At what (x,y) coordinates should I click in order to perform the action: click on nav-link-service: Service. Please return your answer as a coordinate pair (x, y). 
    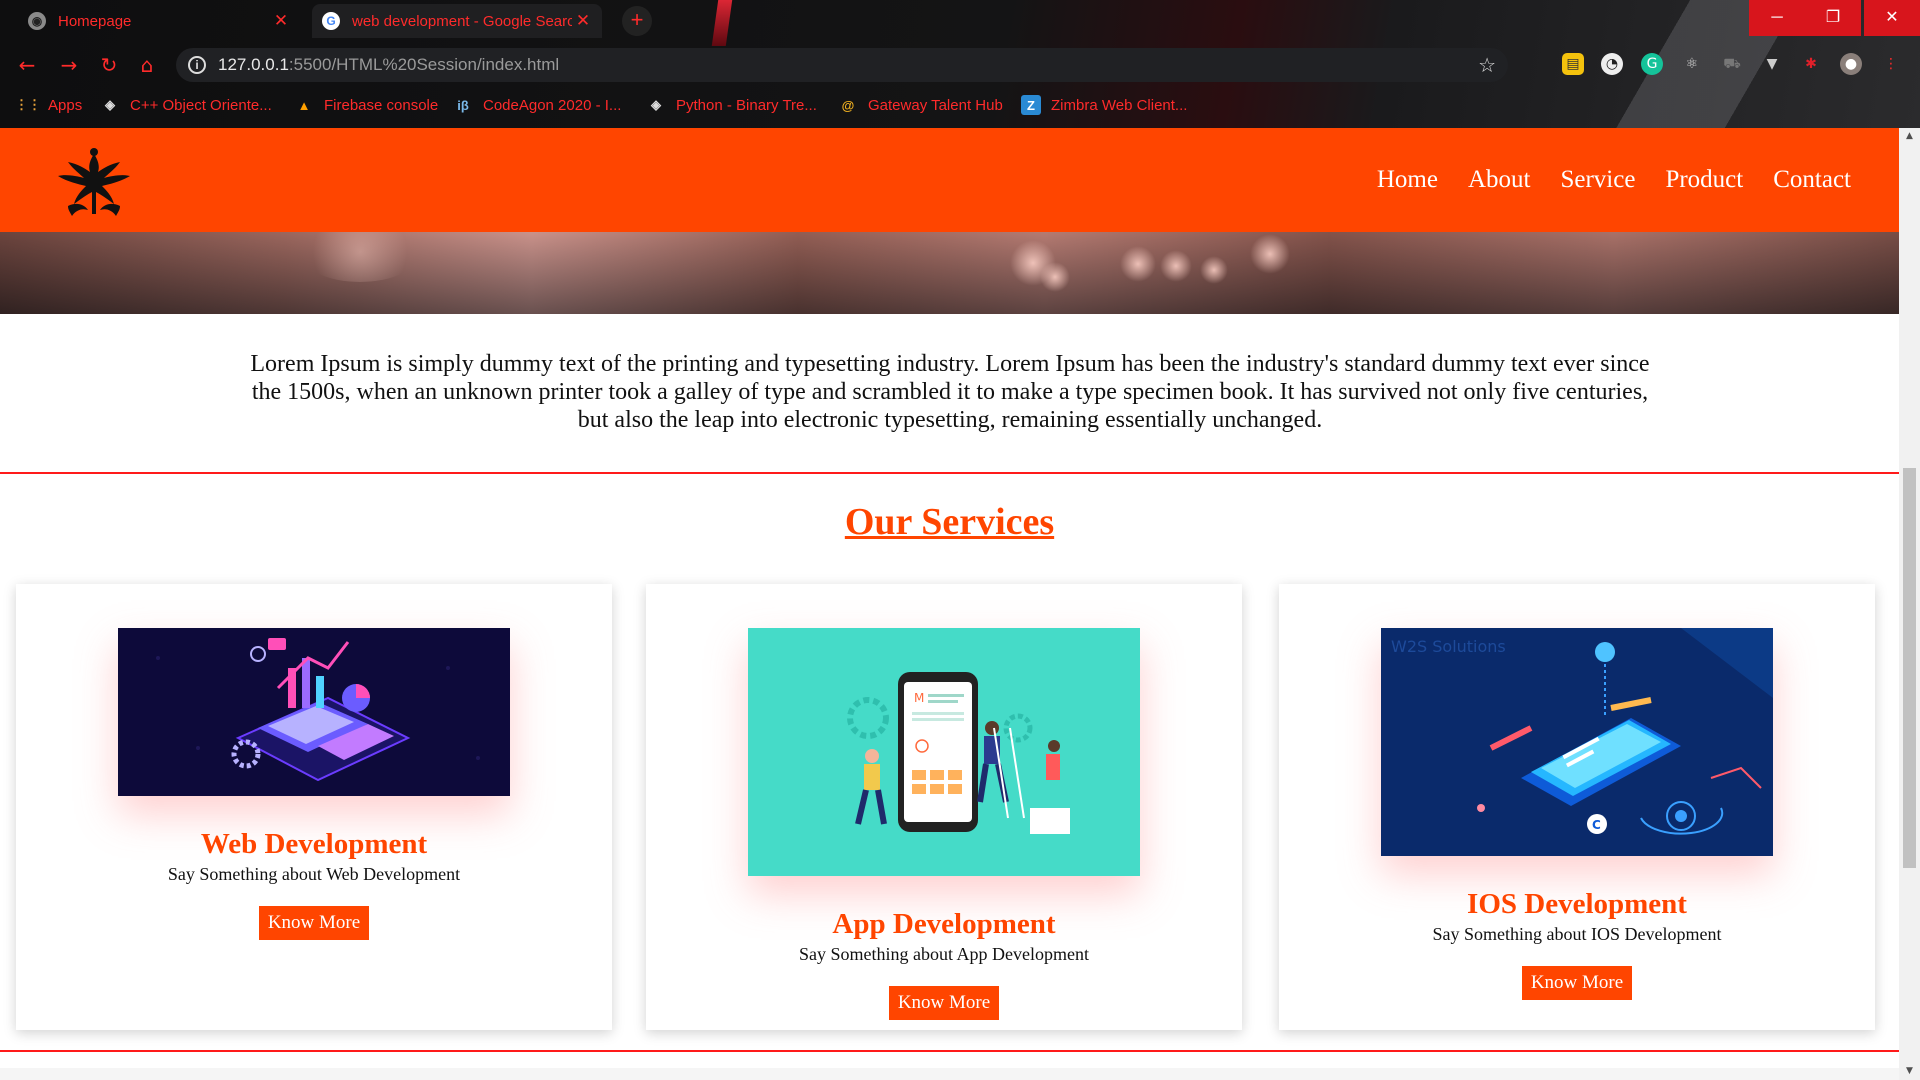
    Looking at the image, I should click on (1597, 180).